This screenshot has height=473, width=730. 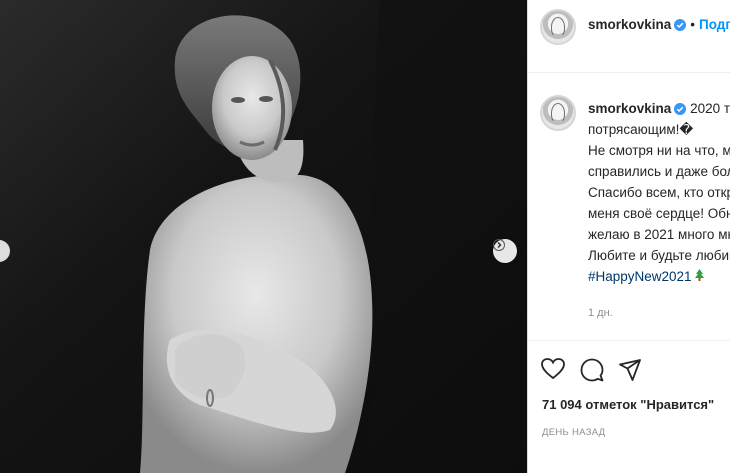 I want to click on chevron-right-icon, so click(x=499, y=245).